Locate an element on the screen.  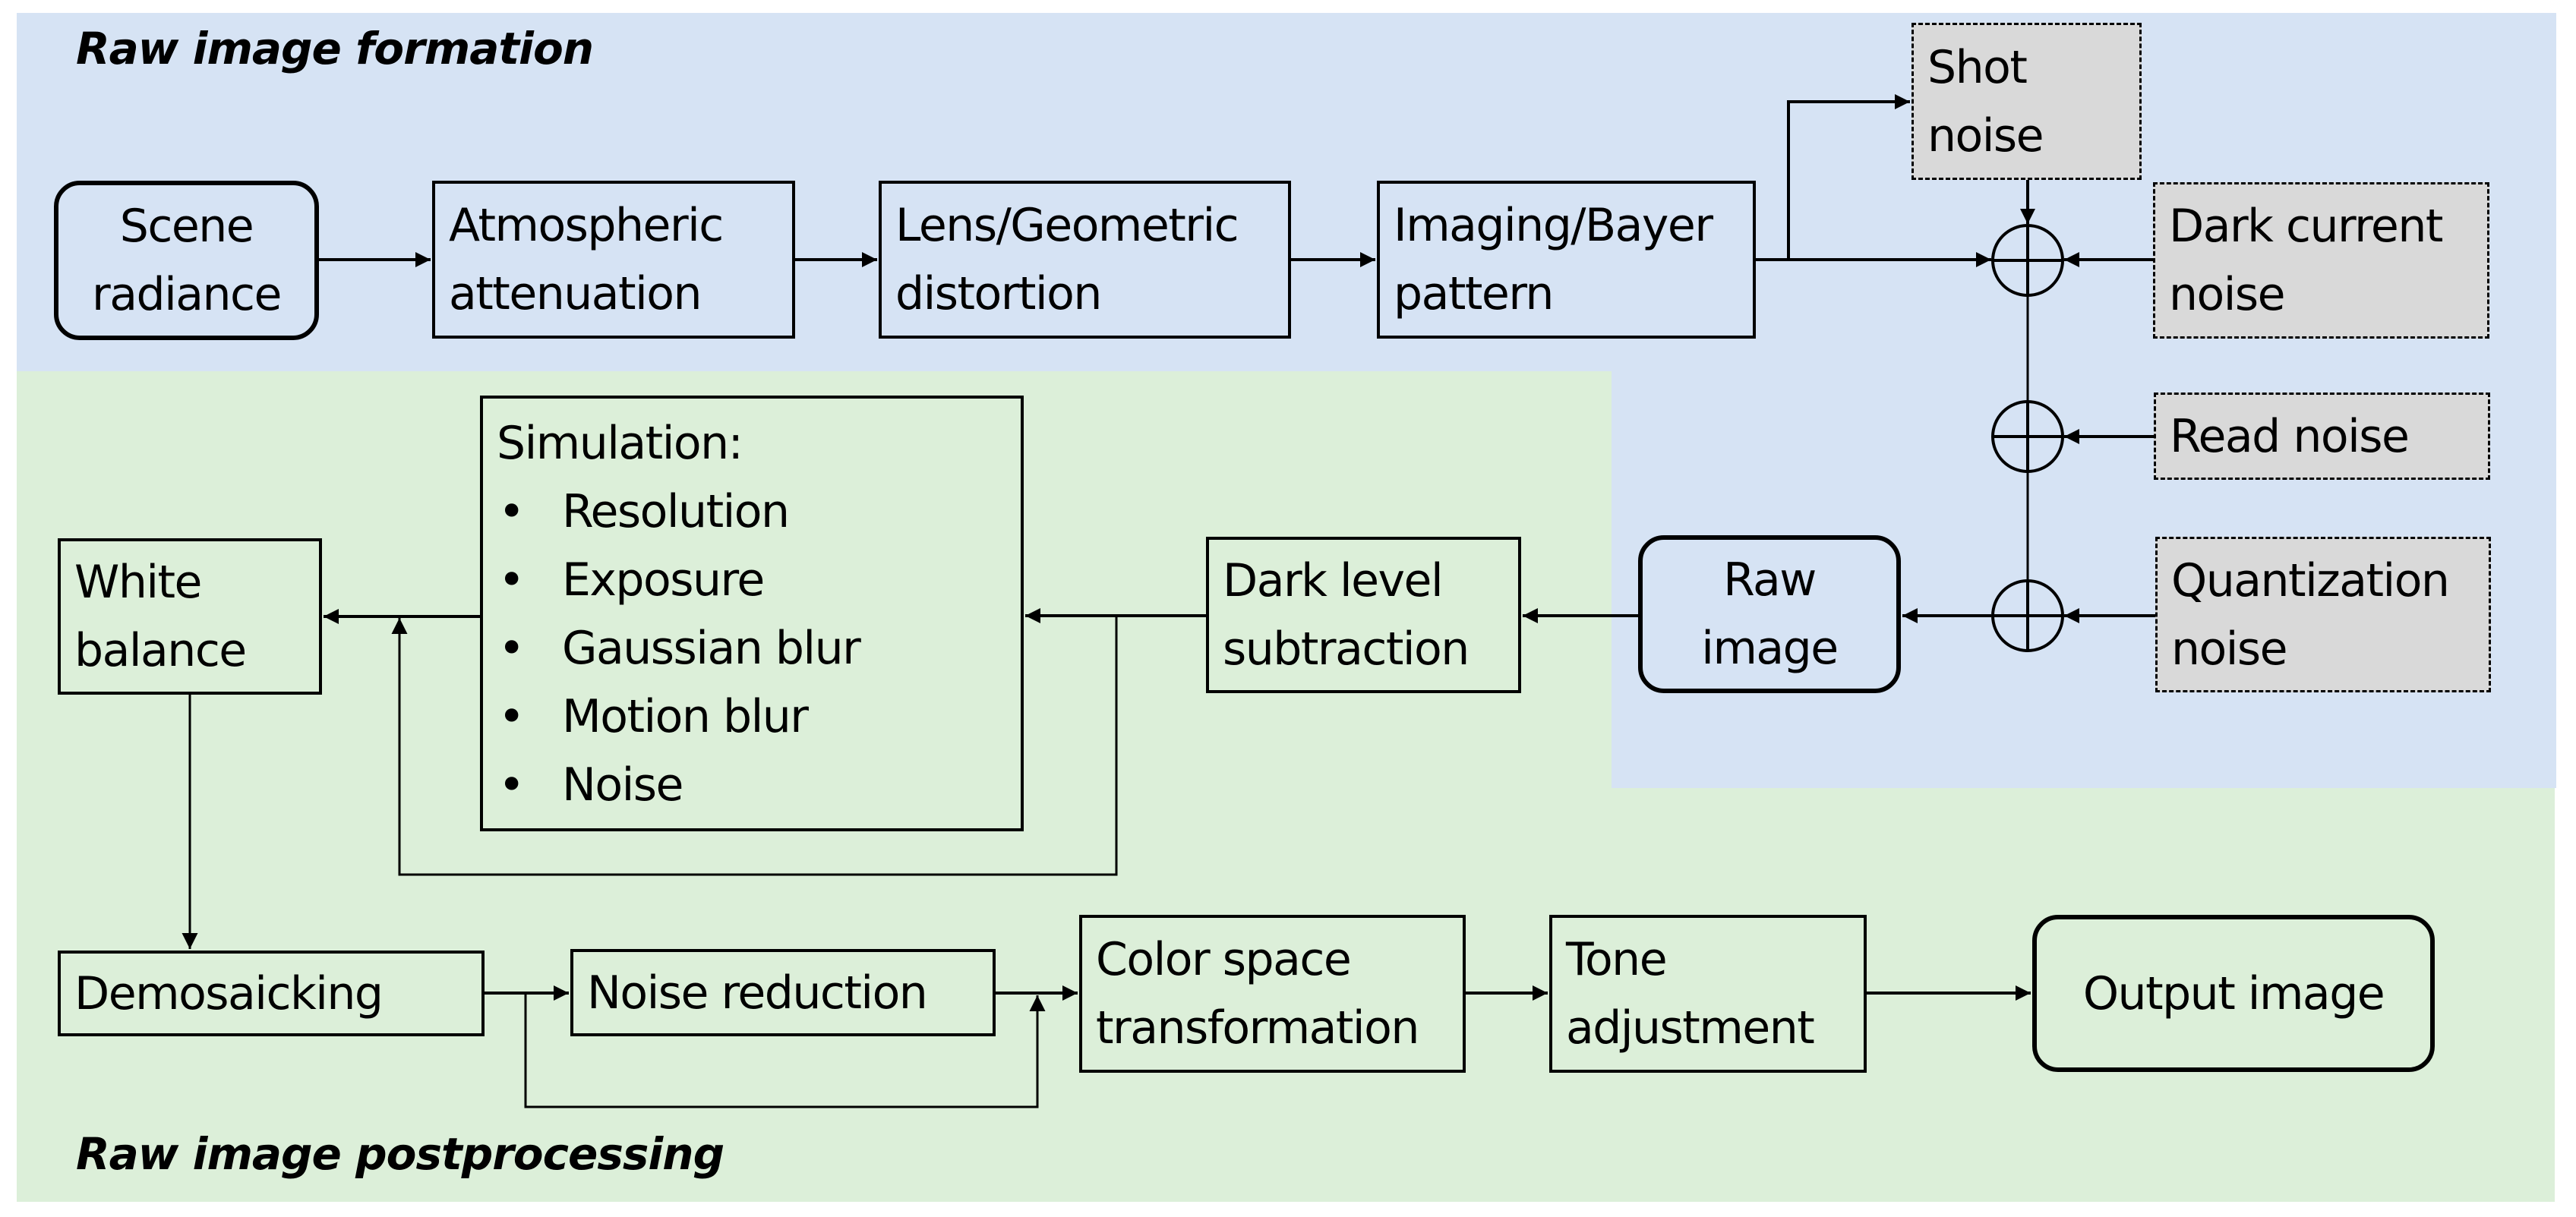
scene-radiance-node: Scene radiance is located at coordinates (186, 260).